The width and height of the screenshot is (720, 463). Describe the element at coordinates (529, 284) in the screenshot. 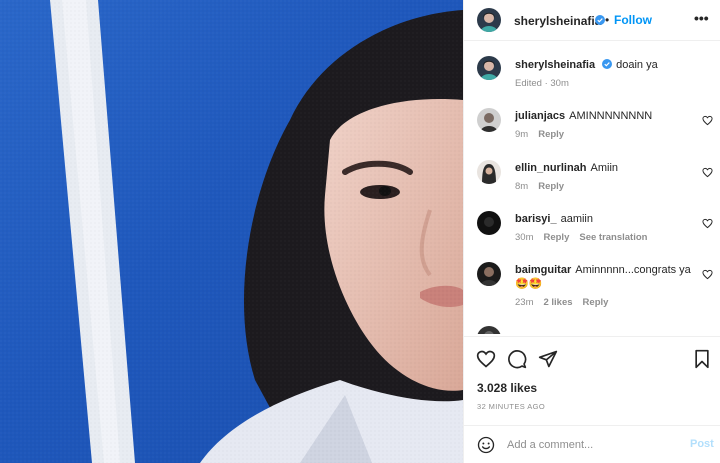

I see `comment-emoji: 🤩🤩` at that location.